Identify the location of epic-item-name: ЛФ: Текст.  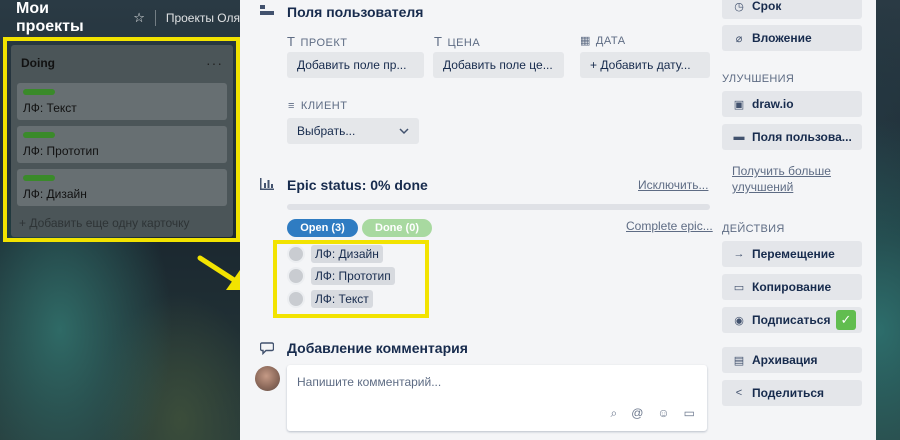
(342, 299).